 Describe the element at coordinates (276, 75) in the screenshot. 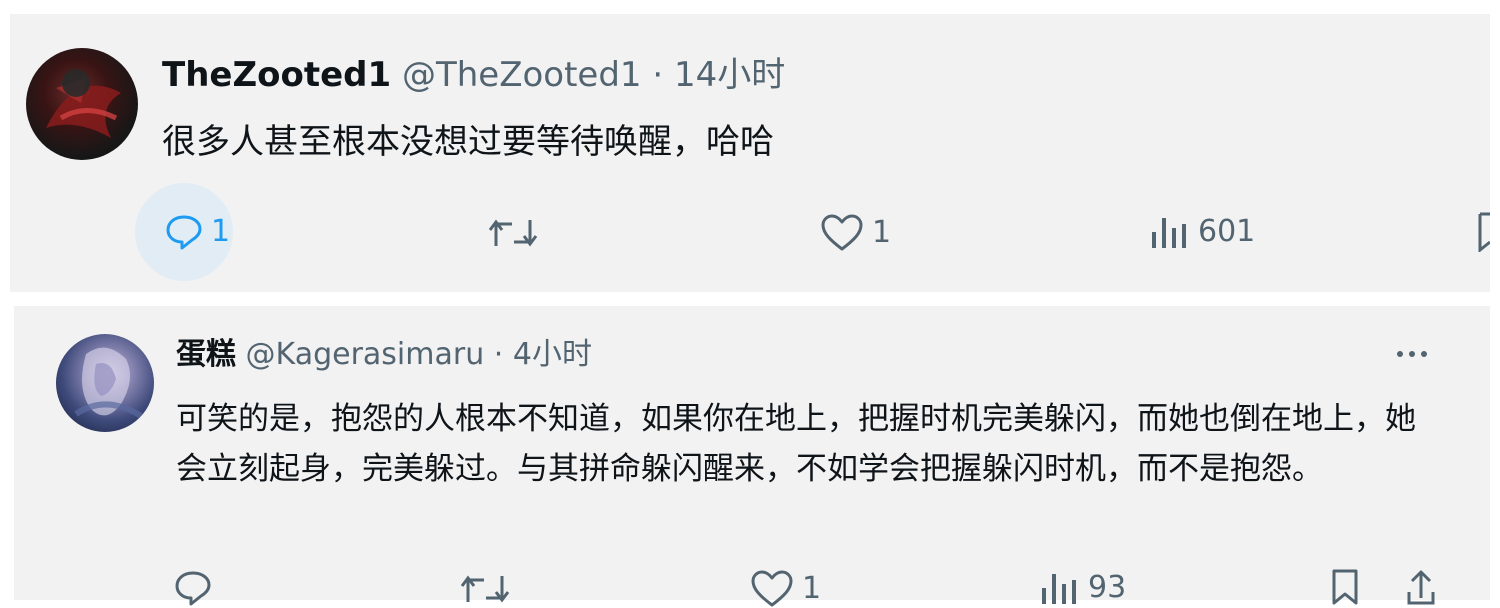

I see `display-name: TheZooted1` at that location.